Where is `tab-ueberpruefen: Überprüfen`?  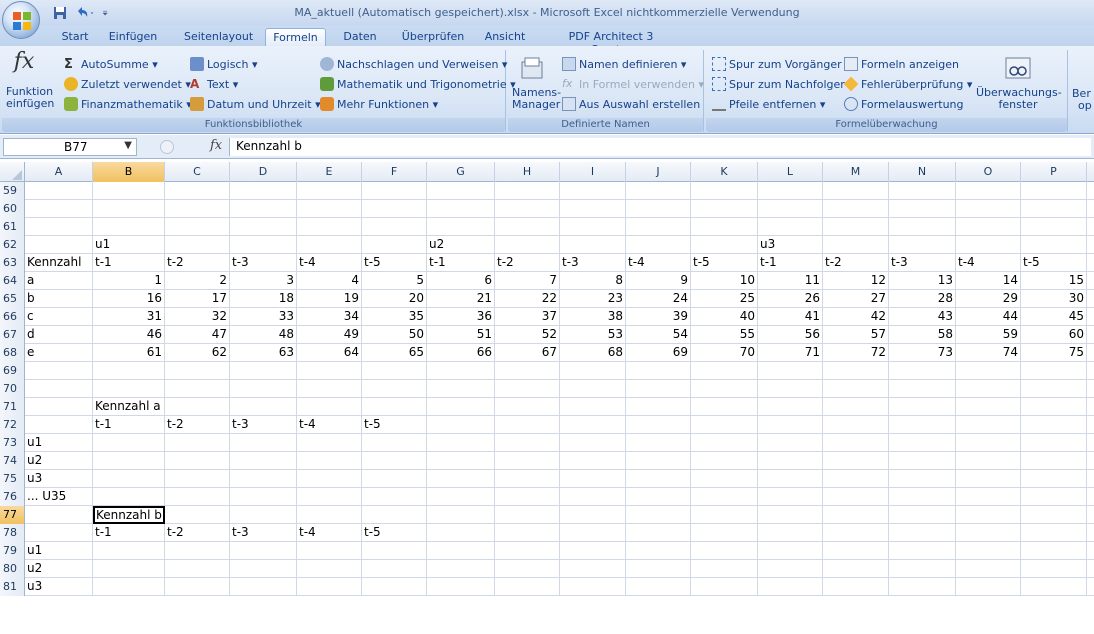 tab-ueberpruefen: Überprüfen is located at coordinates (433, 37).